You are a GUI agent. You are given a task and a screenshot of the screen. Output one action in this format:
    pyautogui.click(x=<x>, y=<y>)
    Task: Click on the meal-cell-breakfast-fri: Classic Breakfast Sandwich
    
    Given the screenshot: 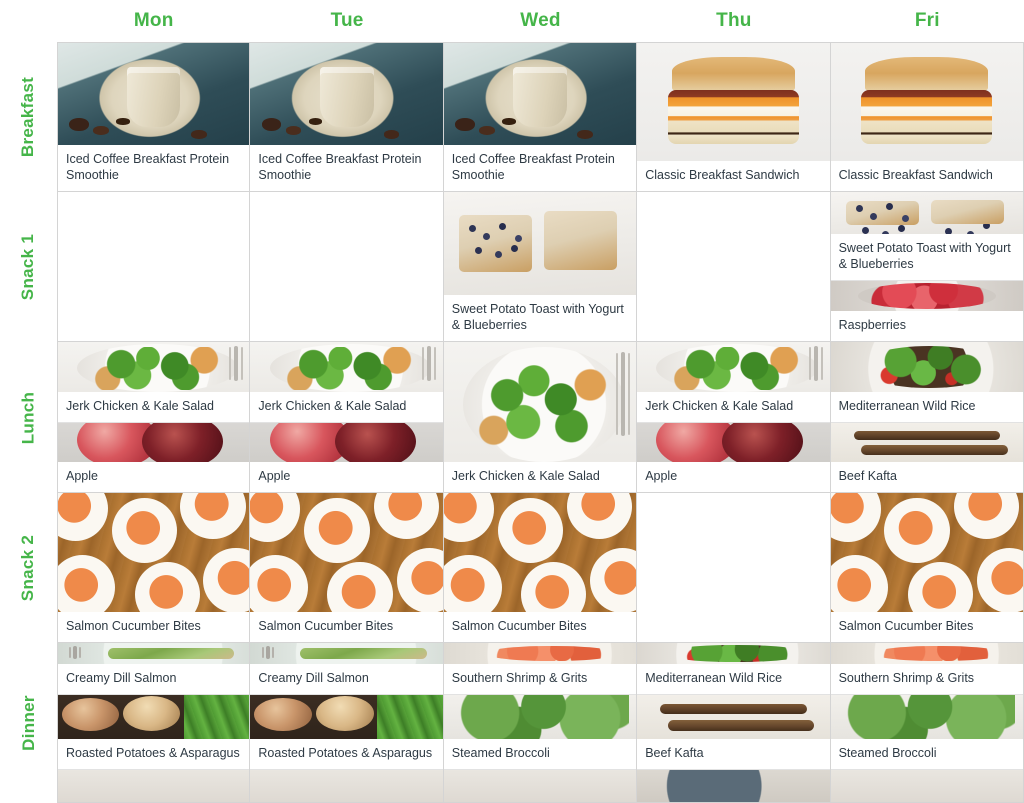 What is the action you would take?
    pyautogui.click(x=927, y=117)
    